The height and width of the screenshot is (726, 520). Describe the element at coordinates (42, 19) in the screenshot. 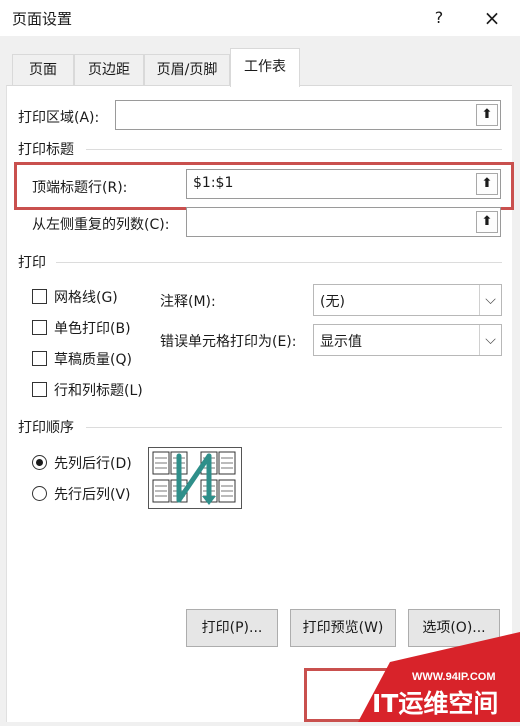

I see `dialog-title: 页面设置` at that location.